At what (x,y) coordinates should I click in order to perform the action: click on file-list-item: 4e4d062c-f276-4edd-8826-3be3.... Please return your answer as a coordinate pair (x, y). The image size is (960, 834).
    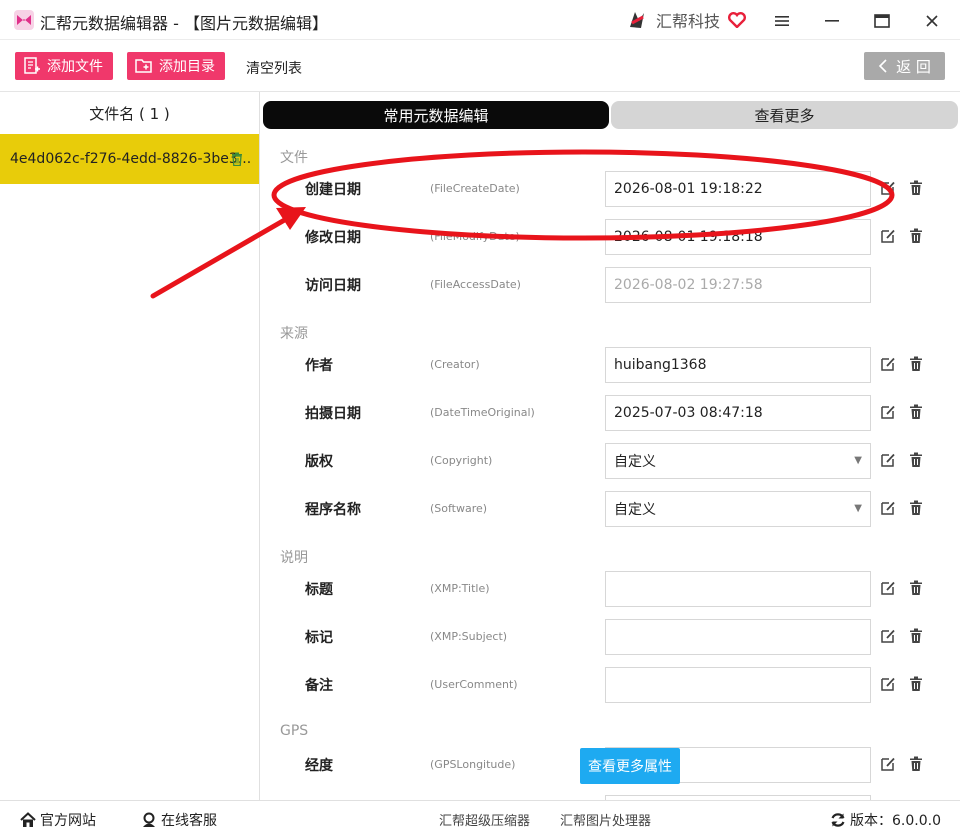
    Looking at the image, I should click on (129, 159).